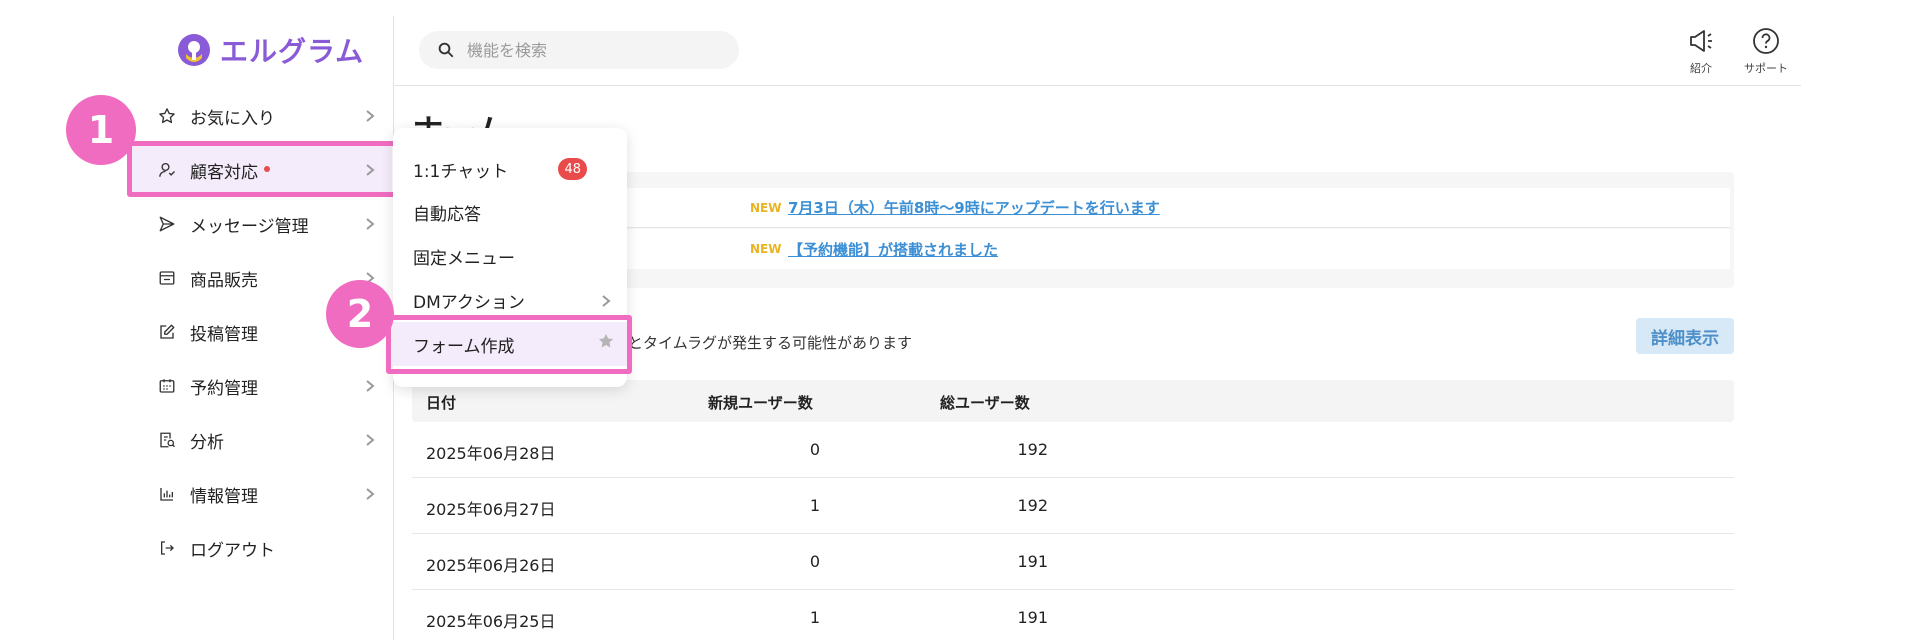 Image resolution: width=1920 pixels, height=640 pixels. I want to click on submenu-item-label: 自動応答, so click(447, 214).